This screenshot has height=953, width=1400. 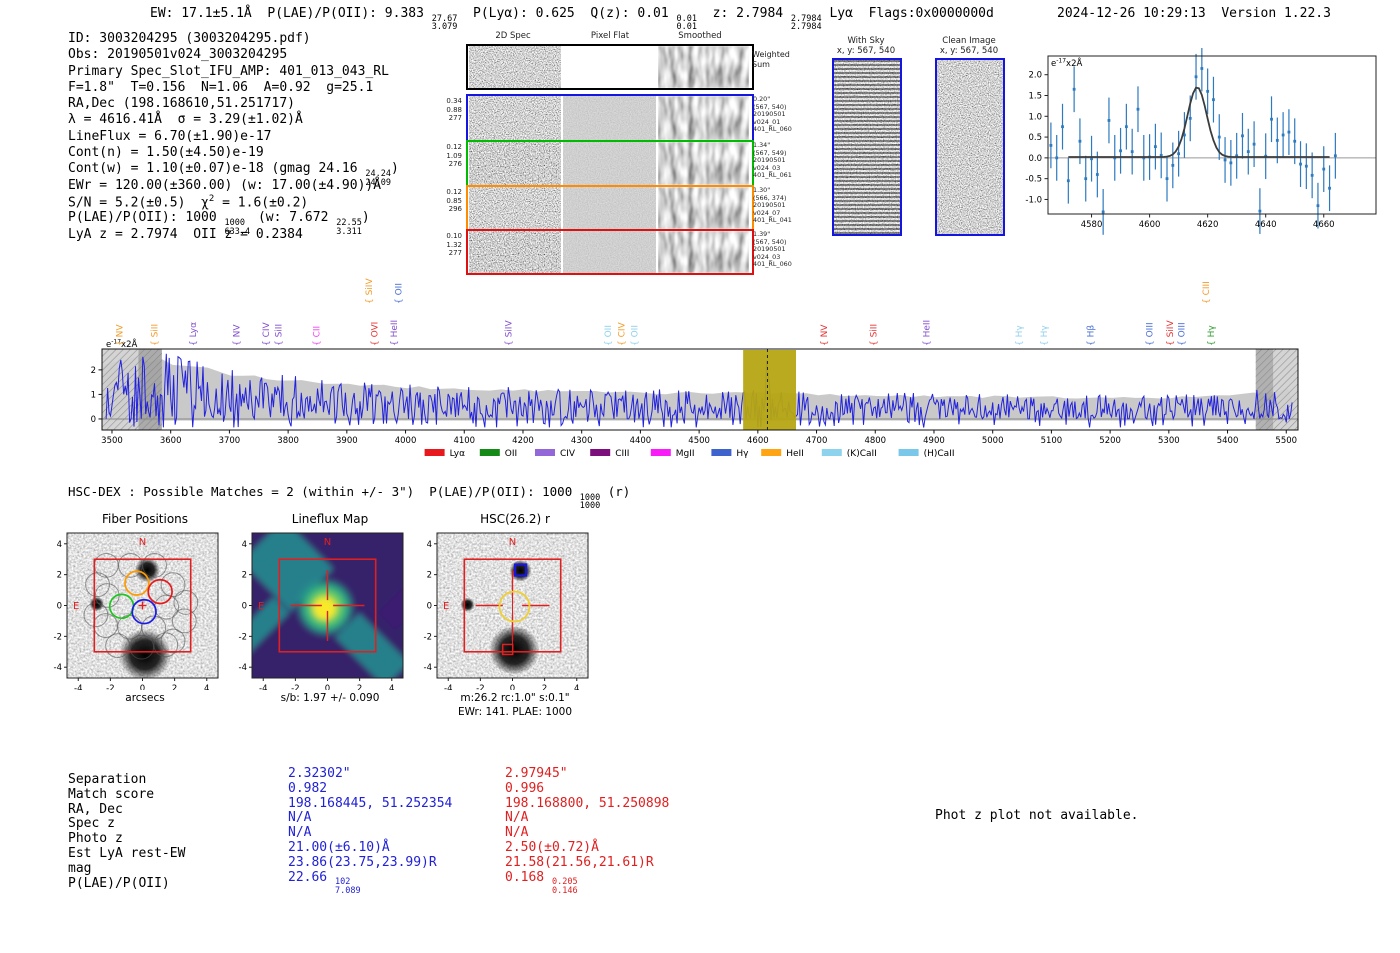 What do you see at coordinates (91, 824) in the screenshot?
I see `match-row-label: Spec z` at bounding box center [91, 824].